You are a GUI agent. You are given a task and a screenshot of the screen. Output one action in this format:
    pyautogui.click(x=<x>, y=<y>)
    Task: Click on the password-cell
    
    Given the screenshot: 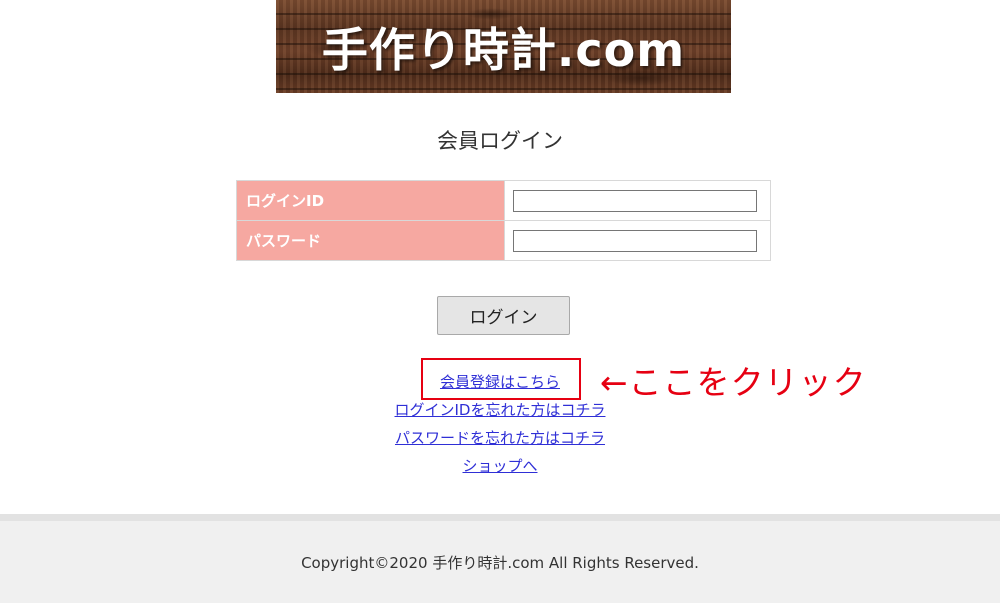 What is the action you would take?
    pyautogui.click(x=637, y=240)
    